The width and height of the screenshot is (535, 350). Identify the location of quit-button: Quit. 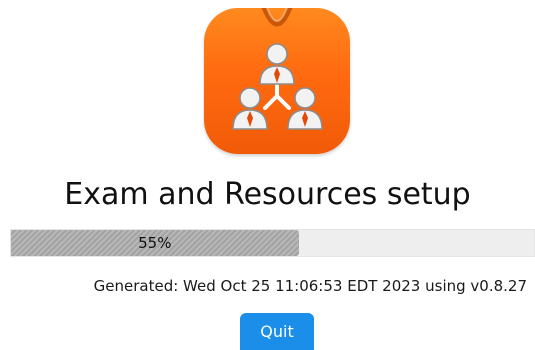
(277, 331).